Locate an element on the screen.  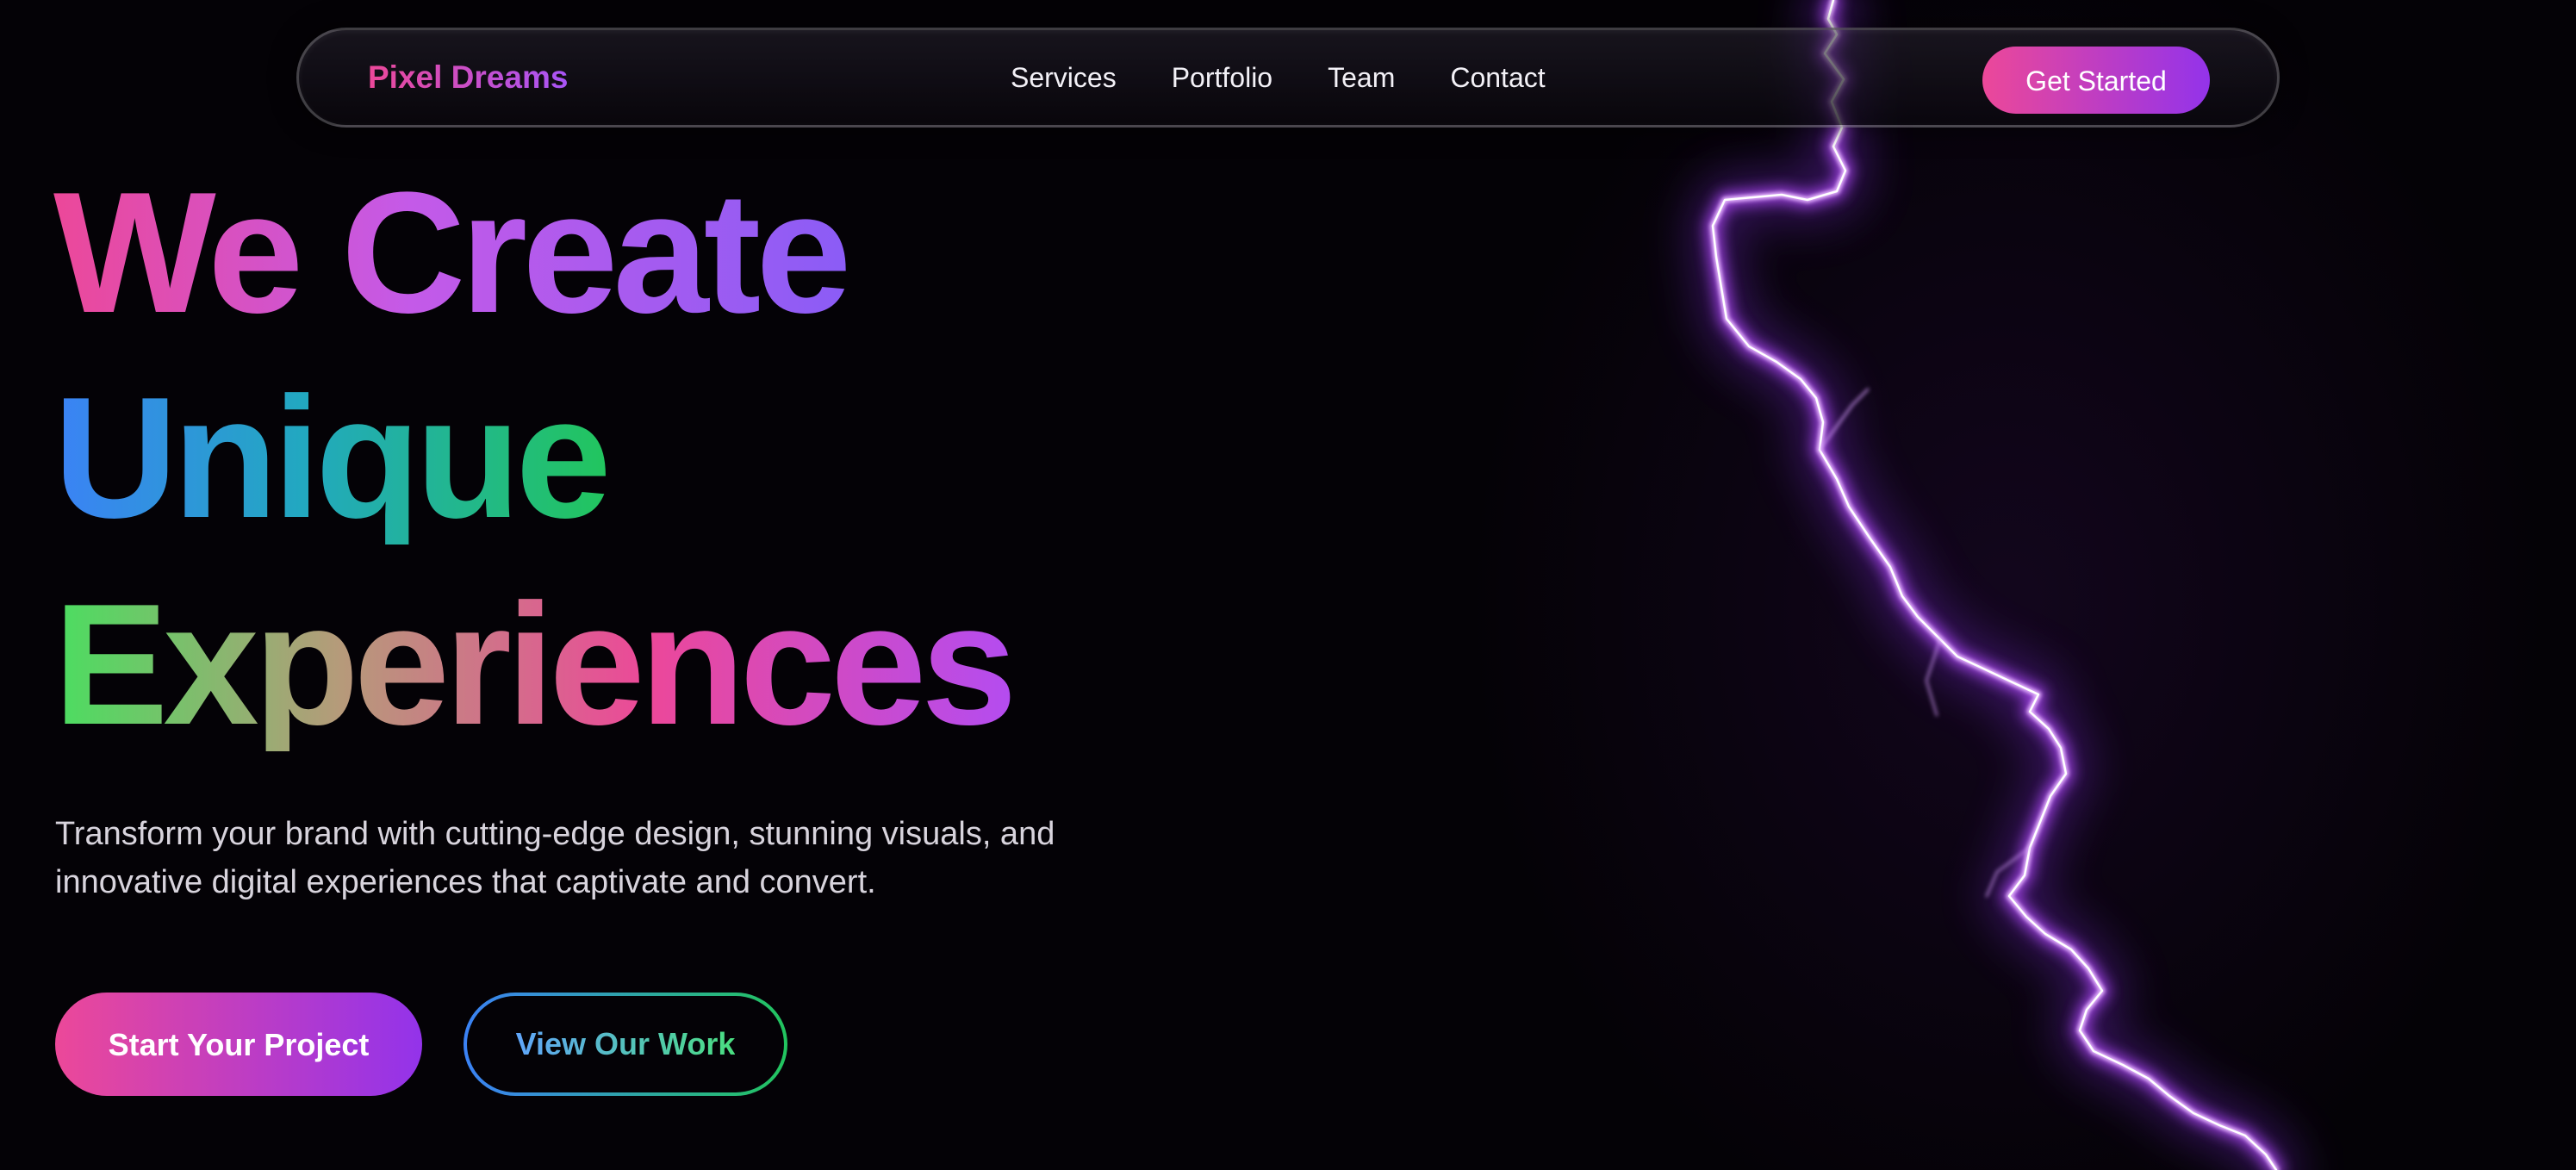
headline-line-2: Unique is located at coordinates (333, 458).